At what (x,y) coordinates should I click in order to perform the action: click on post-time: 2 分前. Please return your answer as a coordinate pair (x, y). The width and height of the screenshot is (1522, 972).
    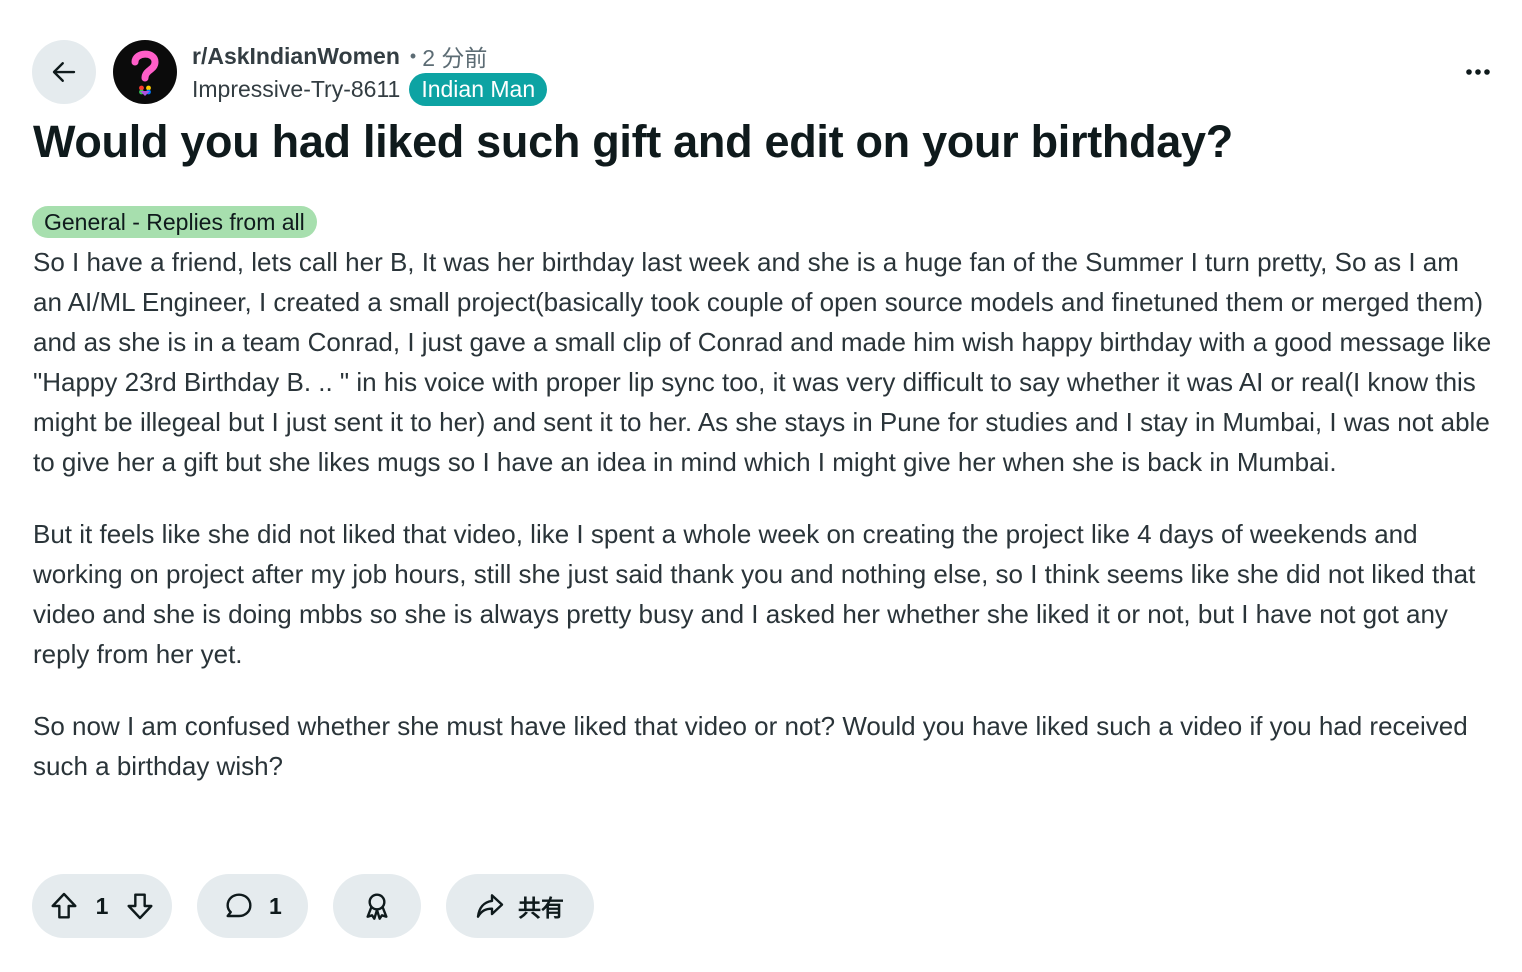
    Looking at the image, I should click on (455, 58).